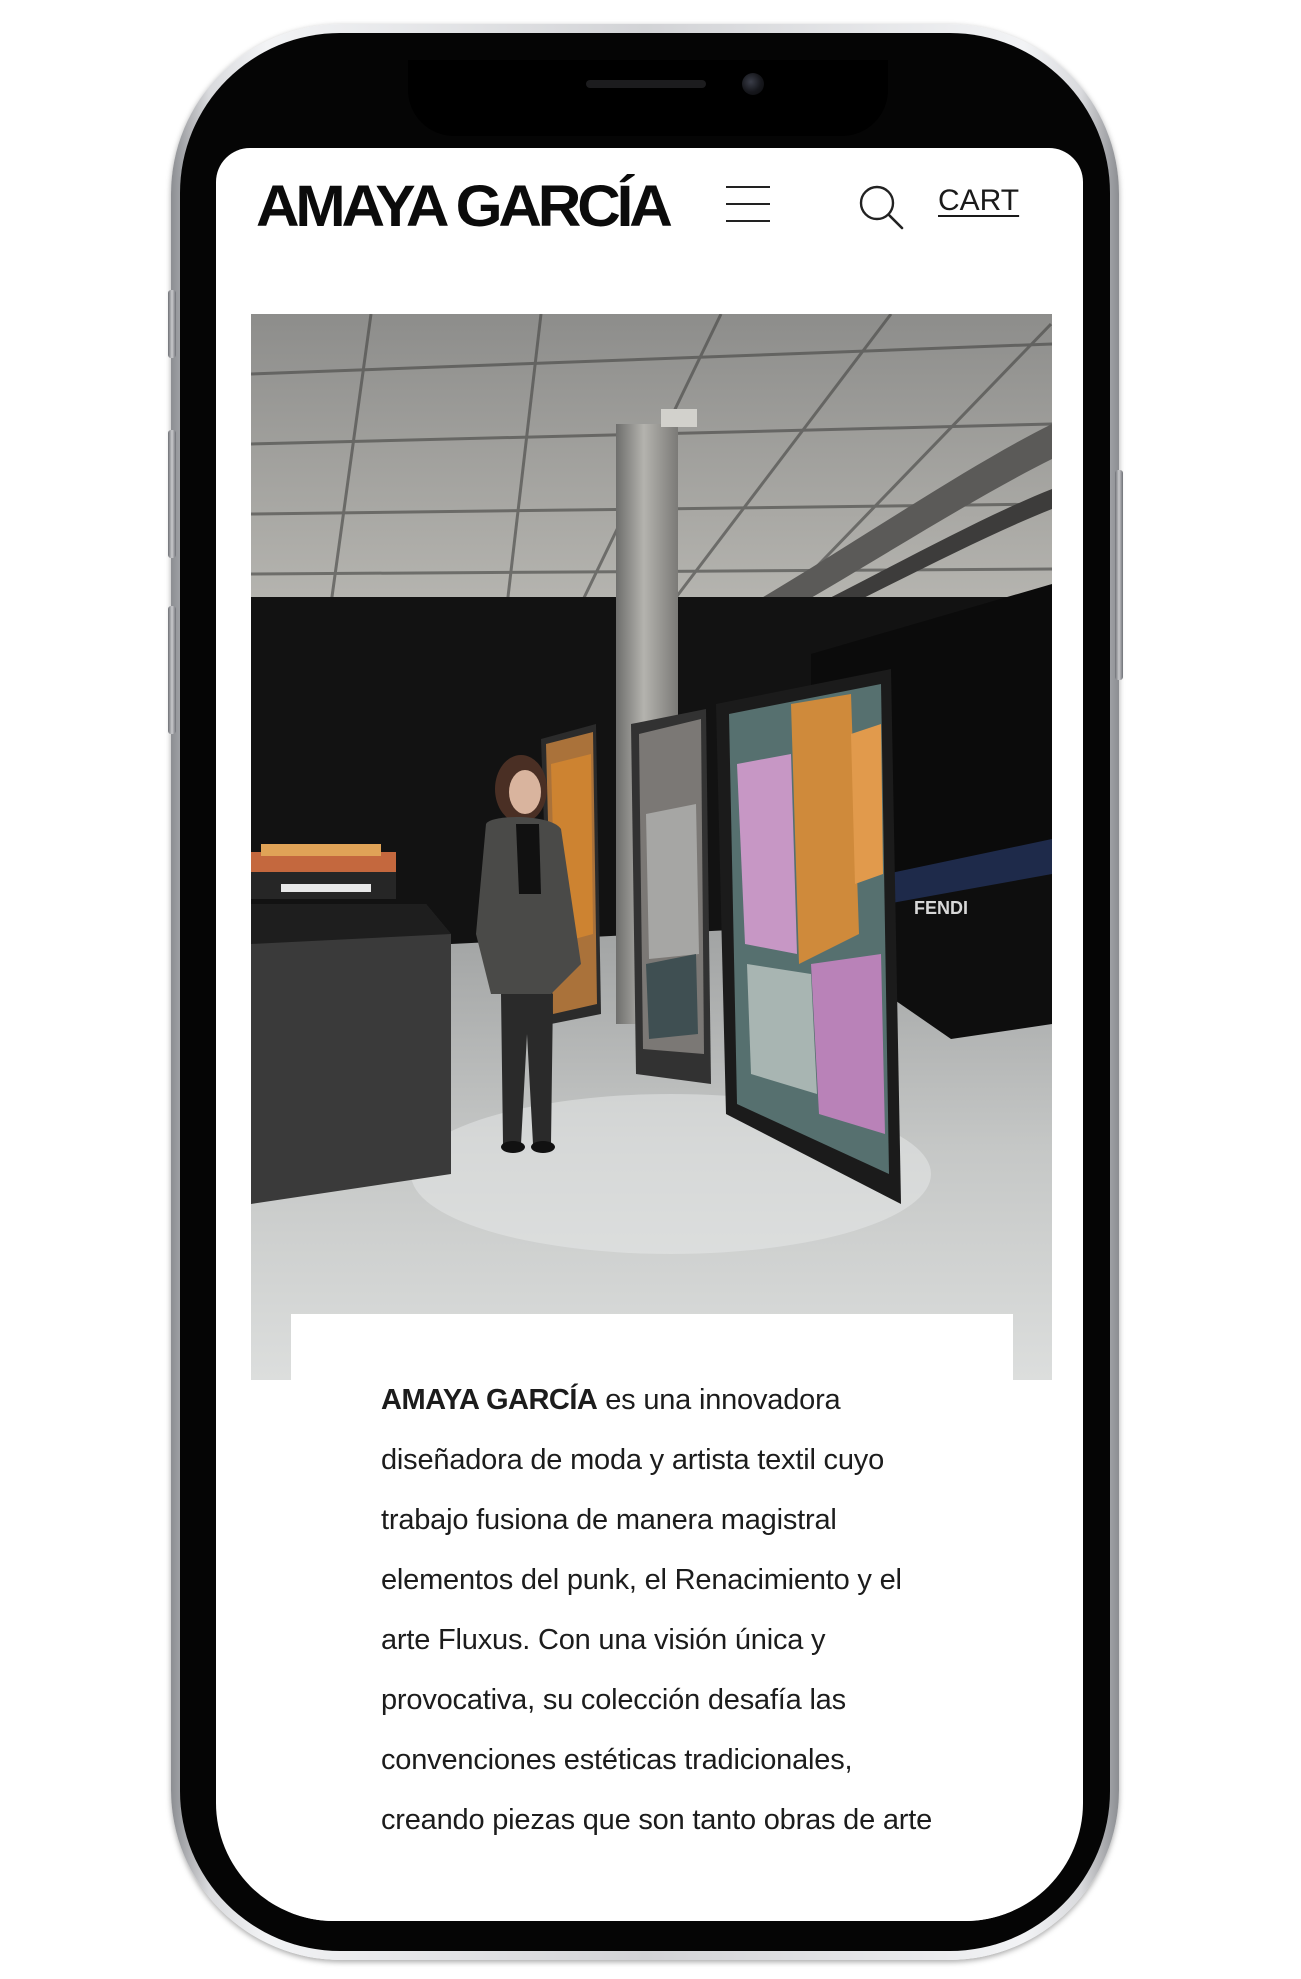 This screenshot has height=1979, width=1301. Describe the element at coordinates (464, 207) in the screenshot. I see `brand-logo: AMAYA GARCÍA` at that location.